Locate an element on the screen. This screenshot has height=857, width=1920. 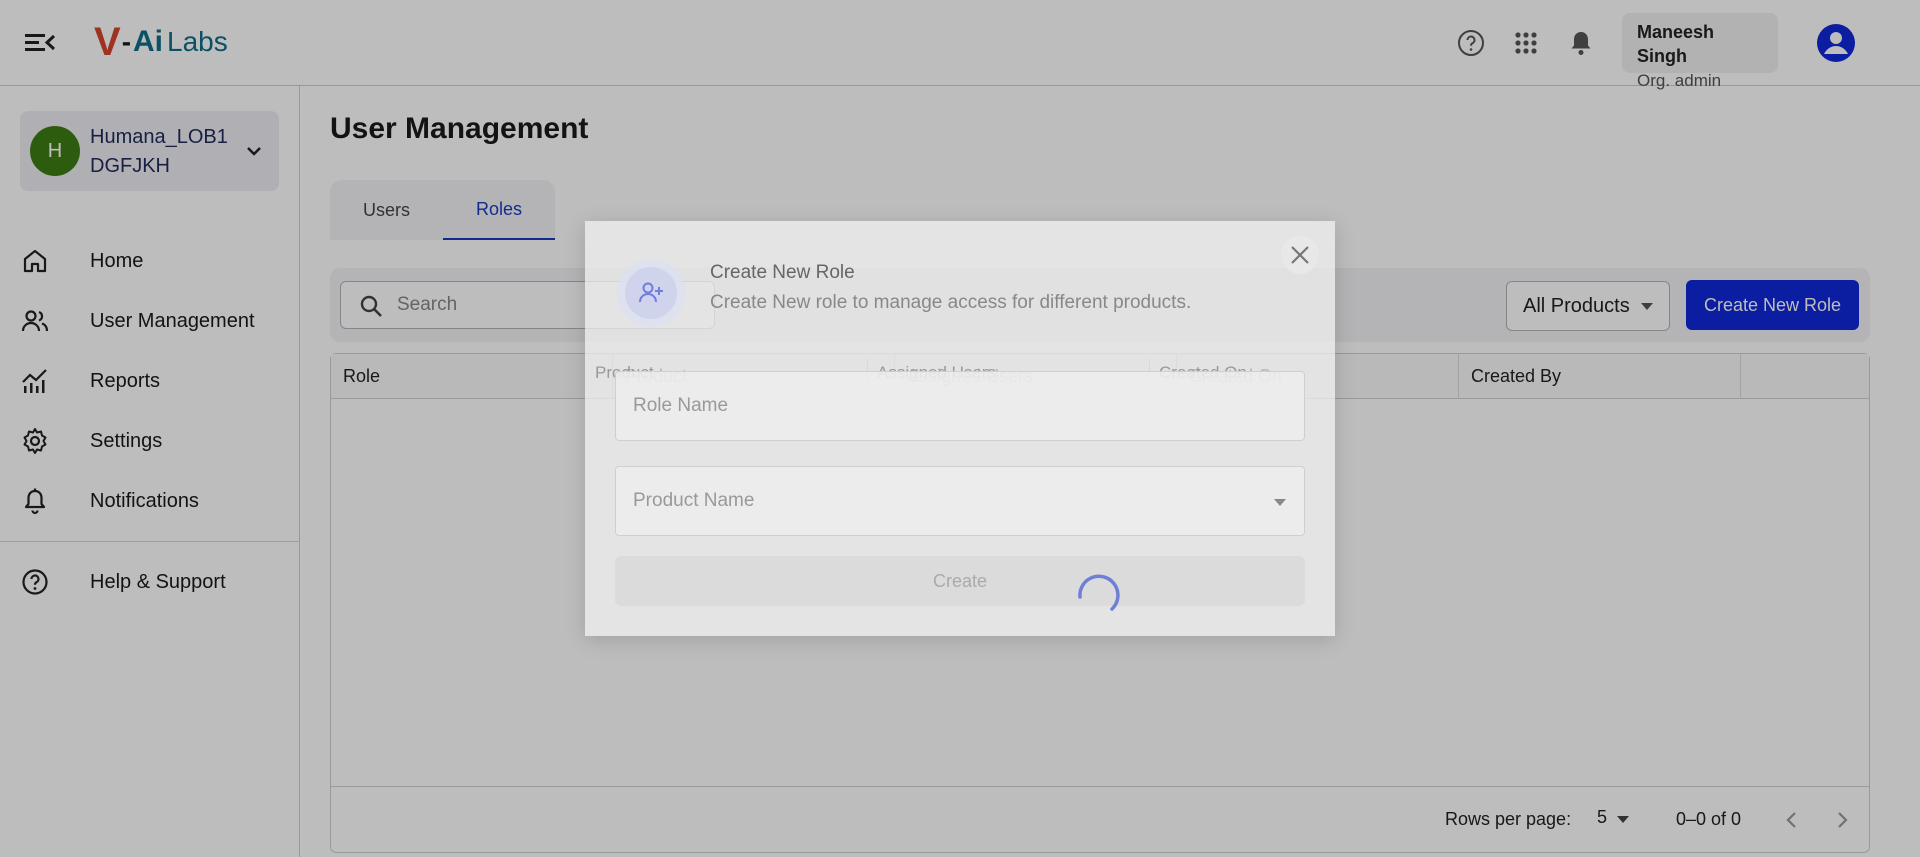
loading-spinner-icon is located at coordinates (1099, 592).